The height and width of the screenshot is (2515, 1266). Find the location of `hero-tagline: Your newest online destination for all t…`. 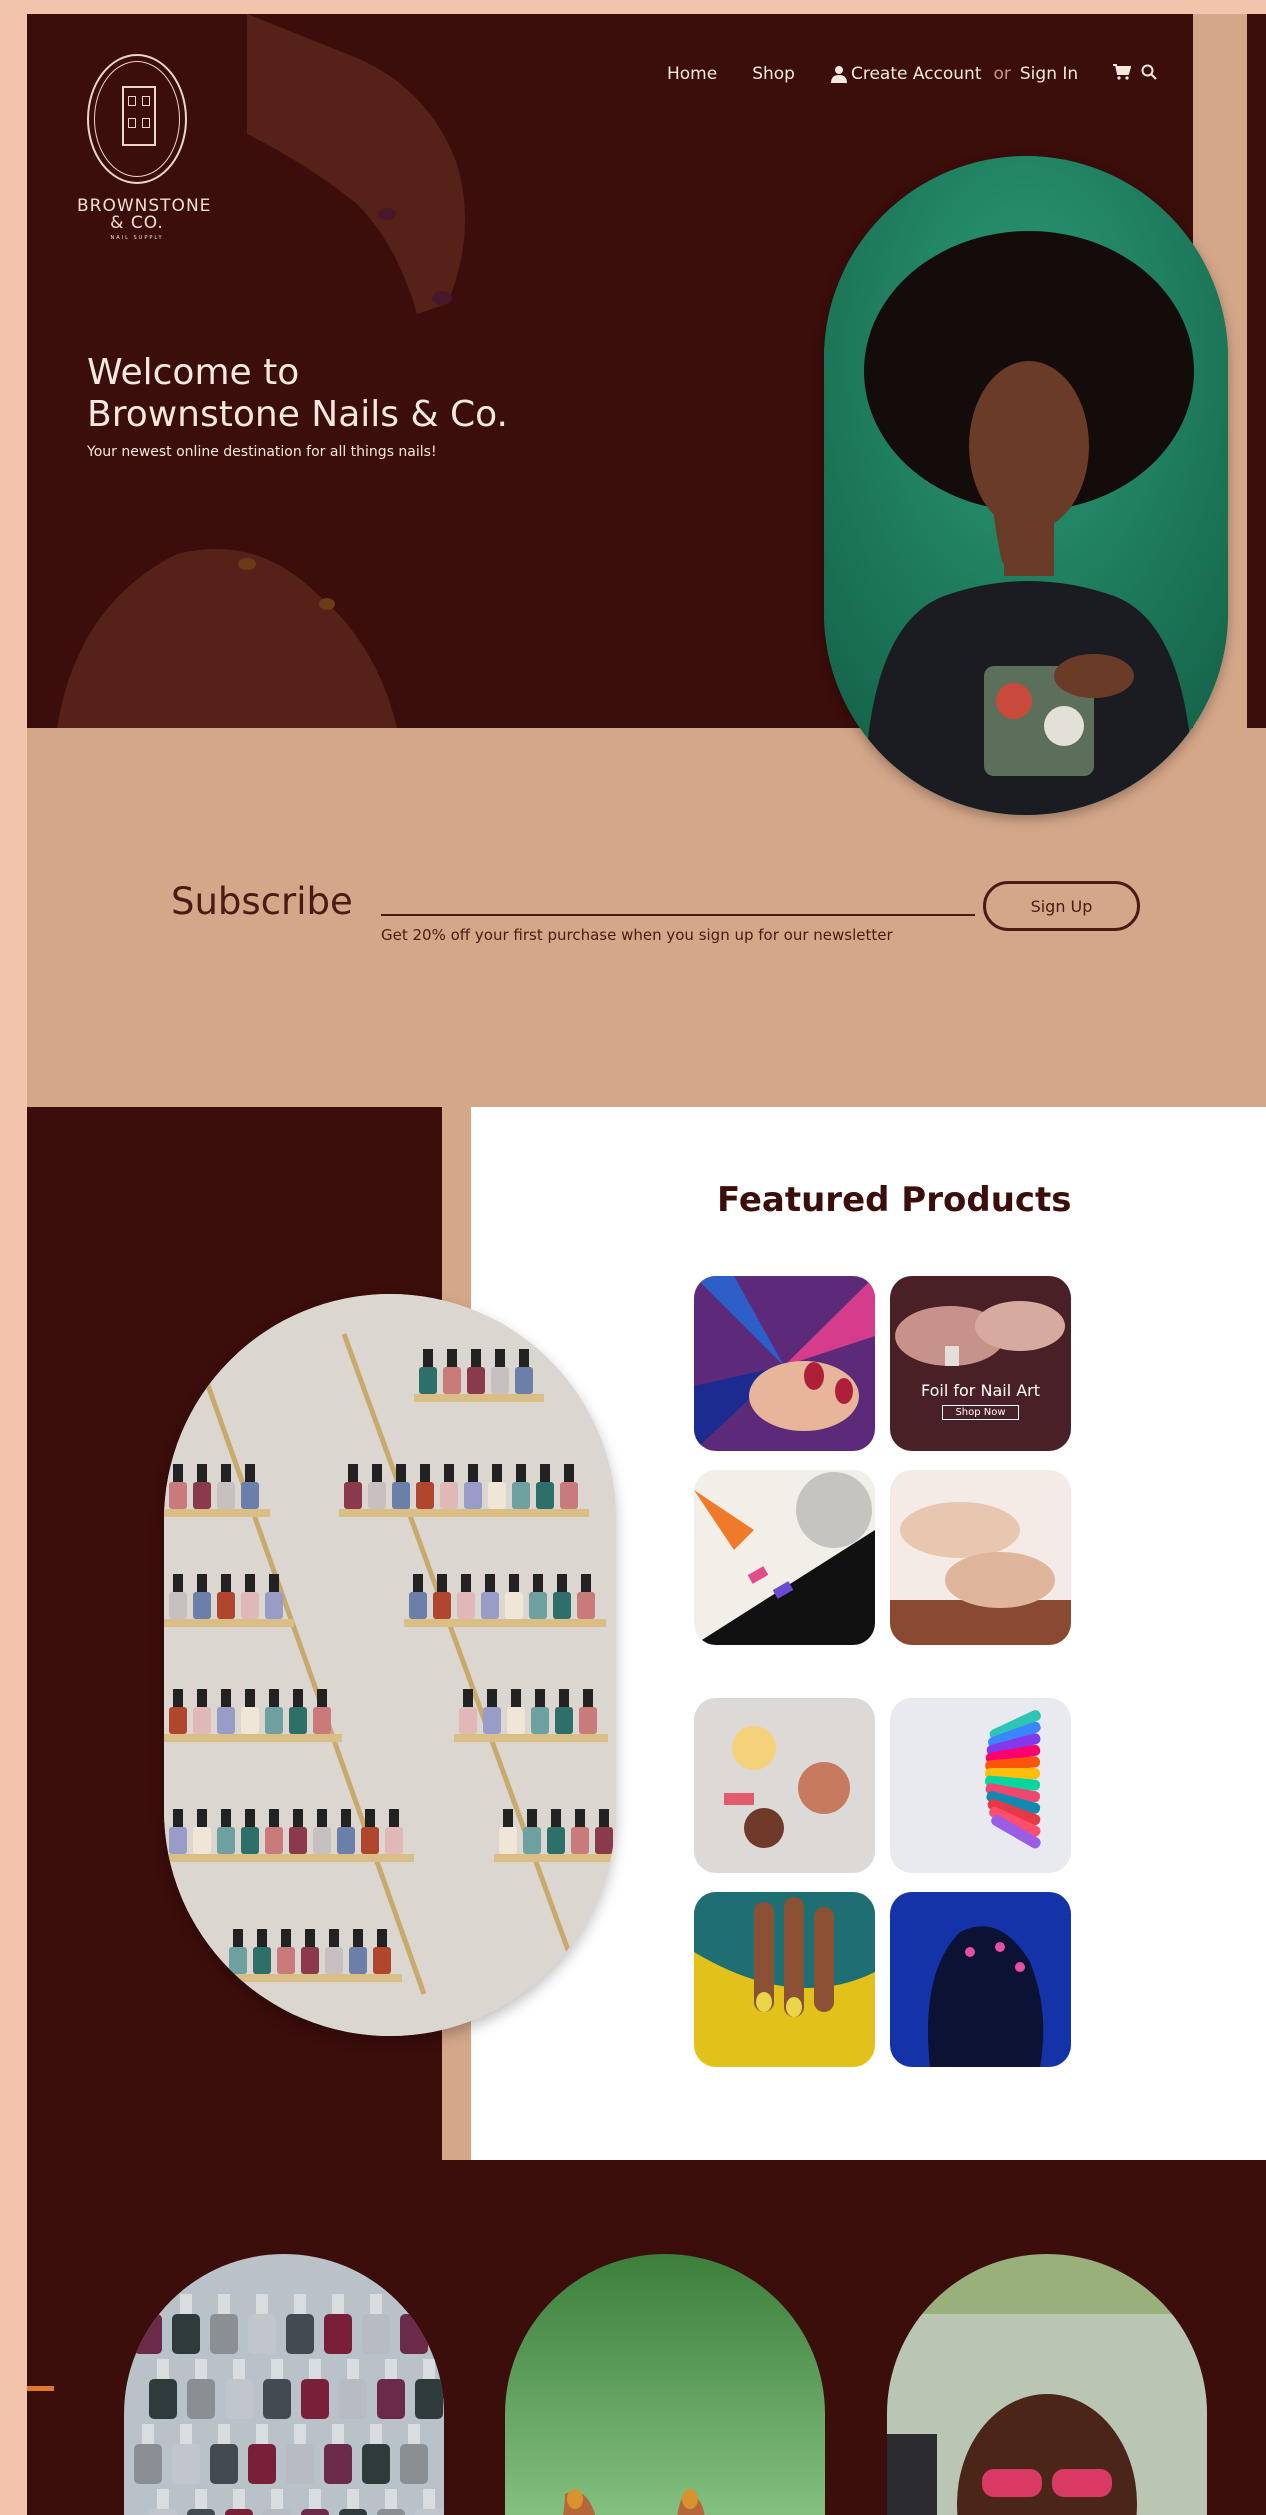

hero-tagline: Your newest online destination for all t… is located at coordinates (262, 452).